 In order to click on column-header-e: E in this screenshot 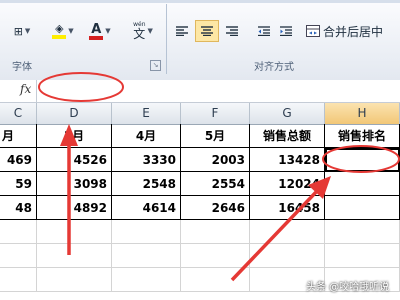, I will do `click(146, 113)`.